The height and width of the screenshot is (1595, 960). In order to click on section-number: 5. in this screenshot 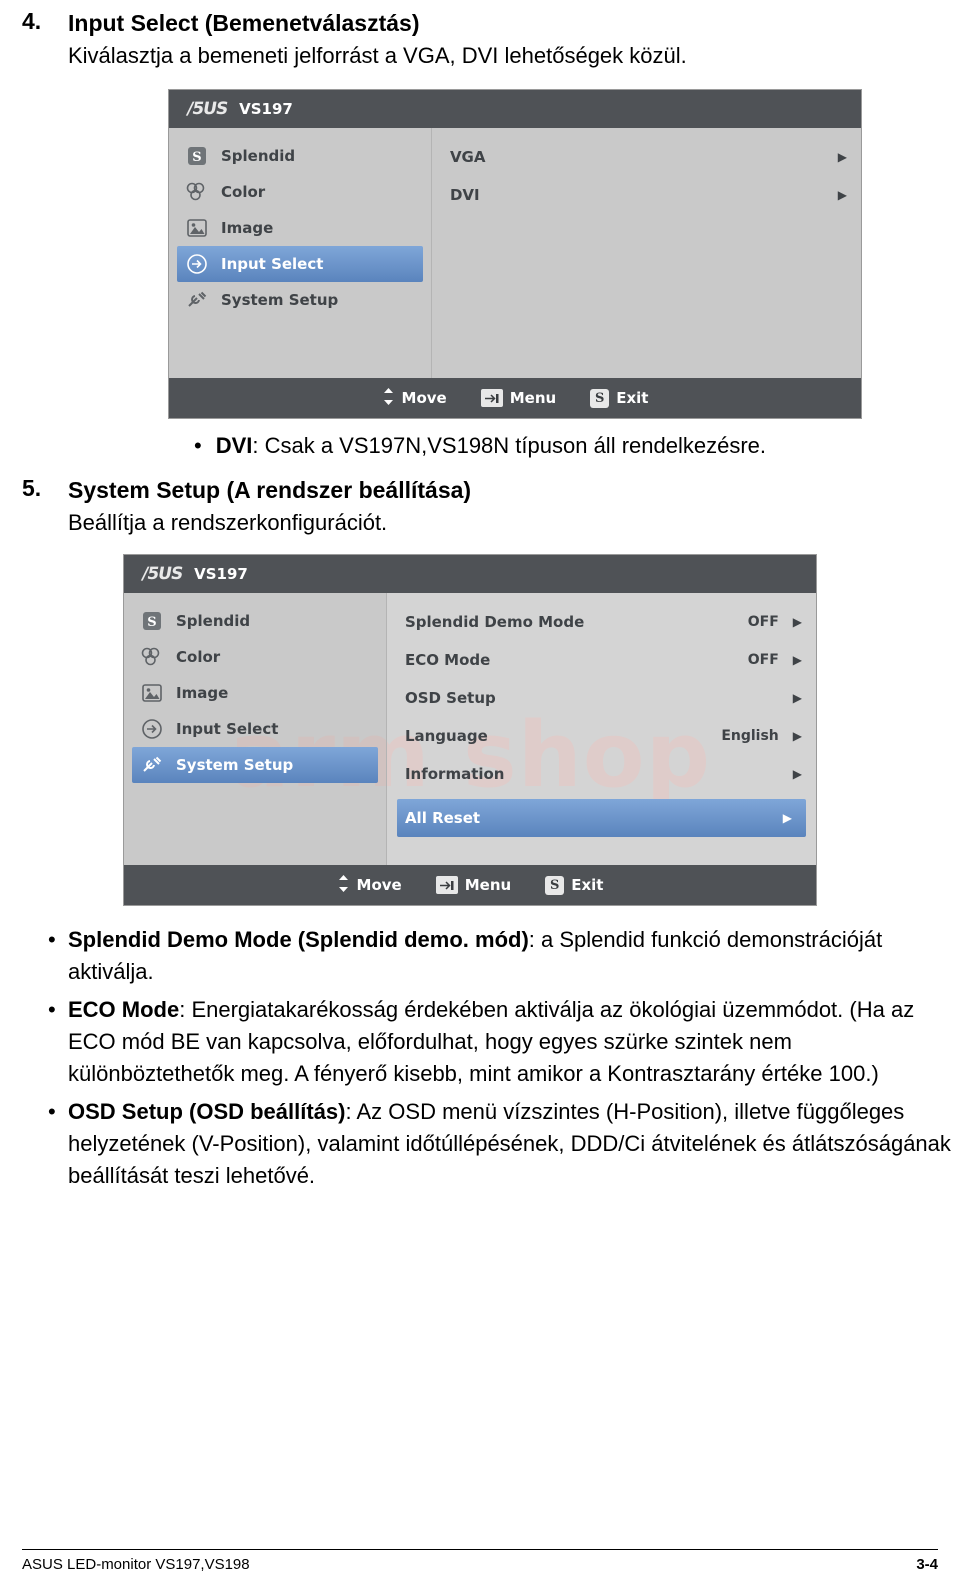, I will do `click(32, 488)`.